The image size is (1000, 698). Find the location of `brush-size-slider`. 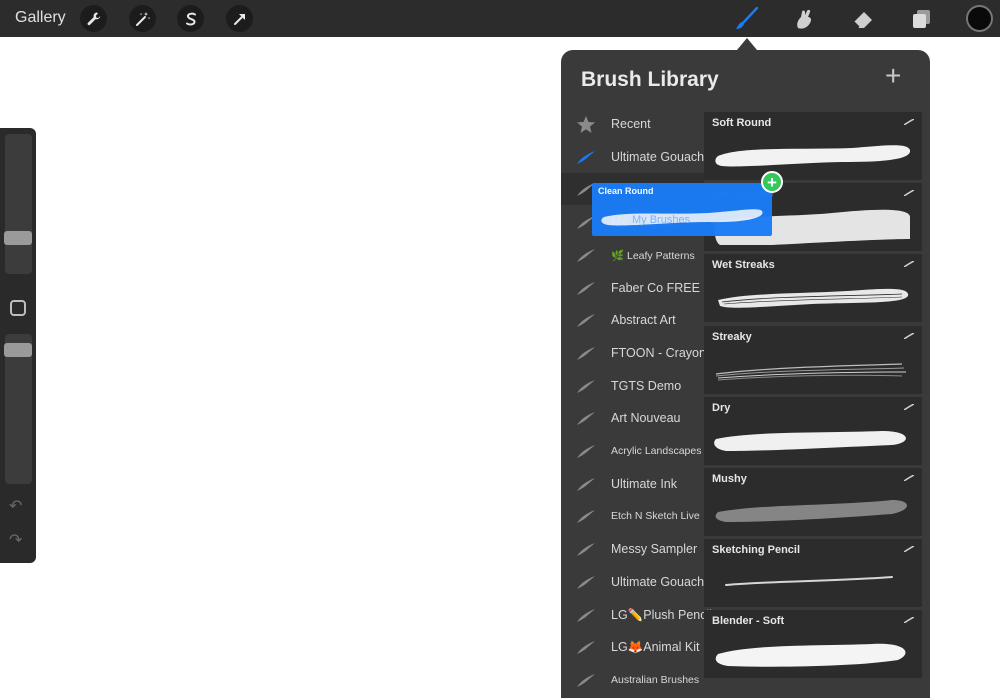

brush-size-slider is located at coordinates (18, 204).